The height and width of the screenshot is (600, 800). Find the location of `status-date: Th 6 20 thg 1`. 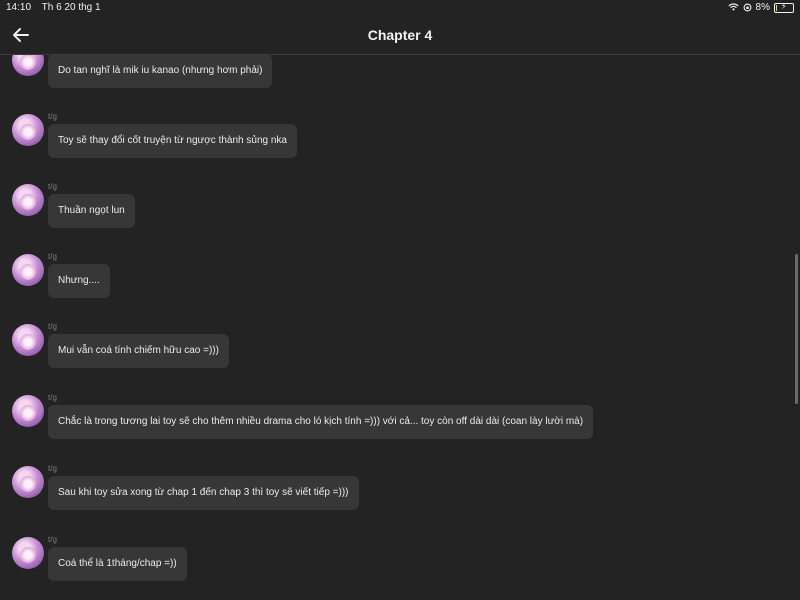

status-date: Th 6 20 thg 1 is located at coordinates (71, 7).